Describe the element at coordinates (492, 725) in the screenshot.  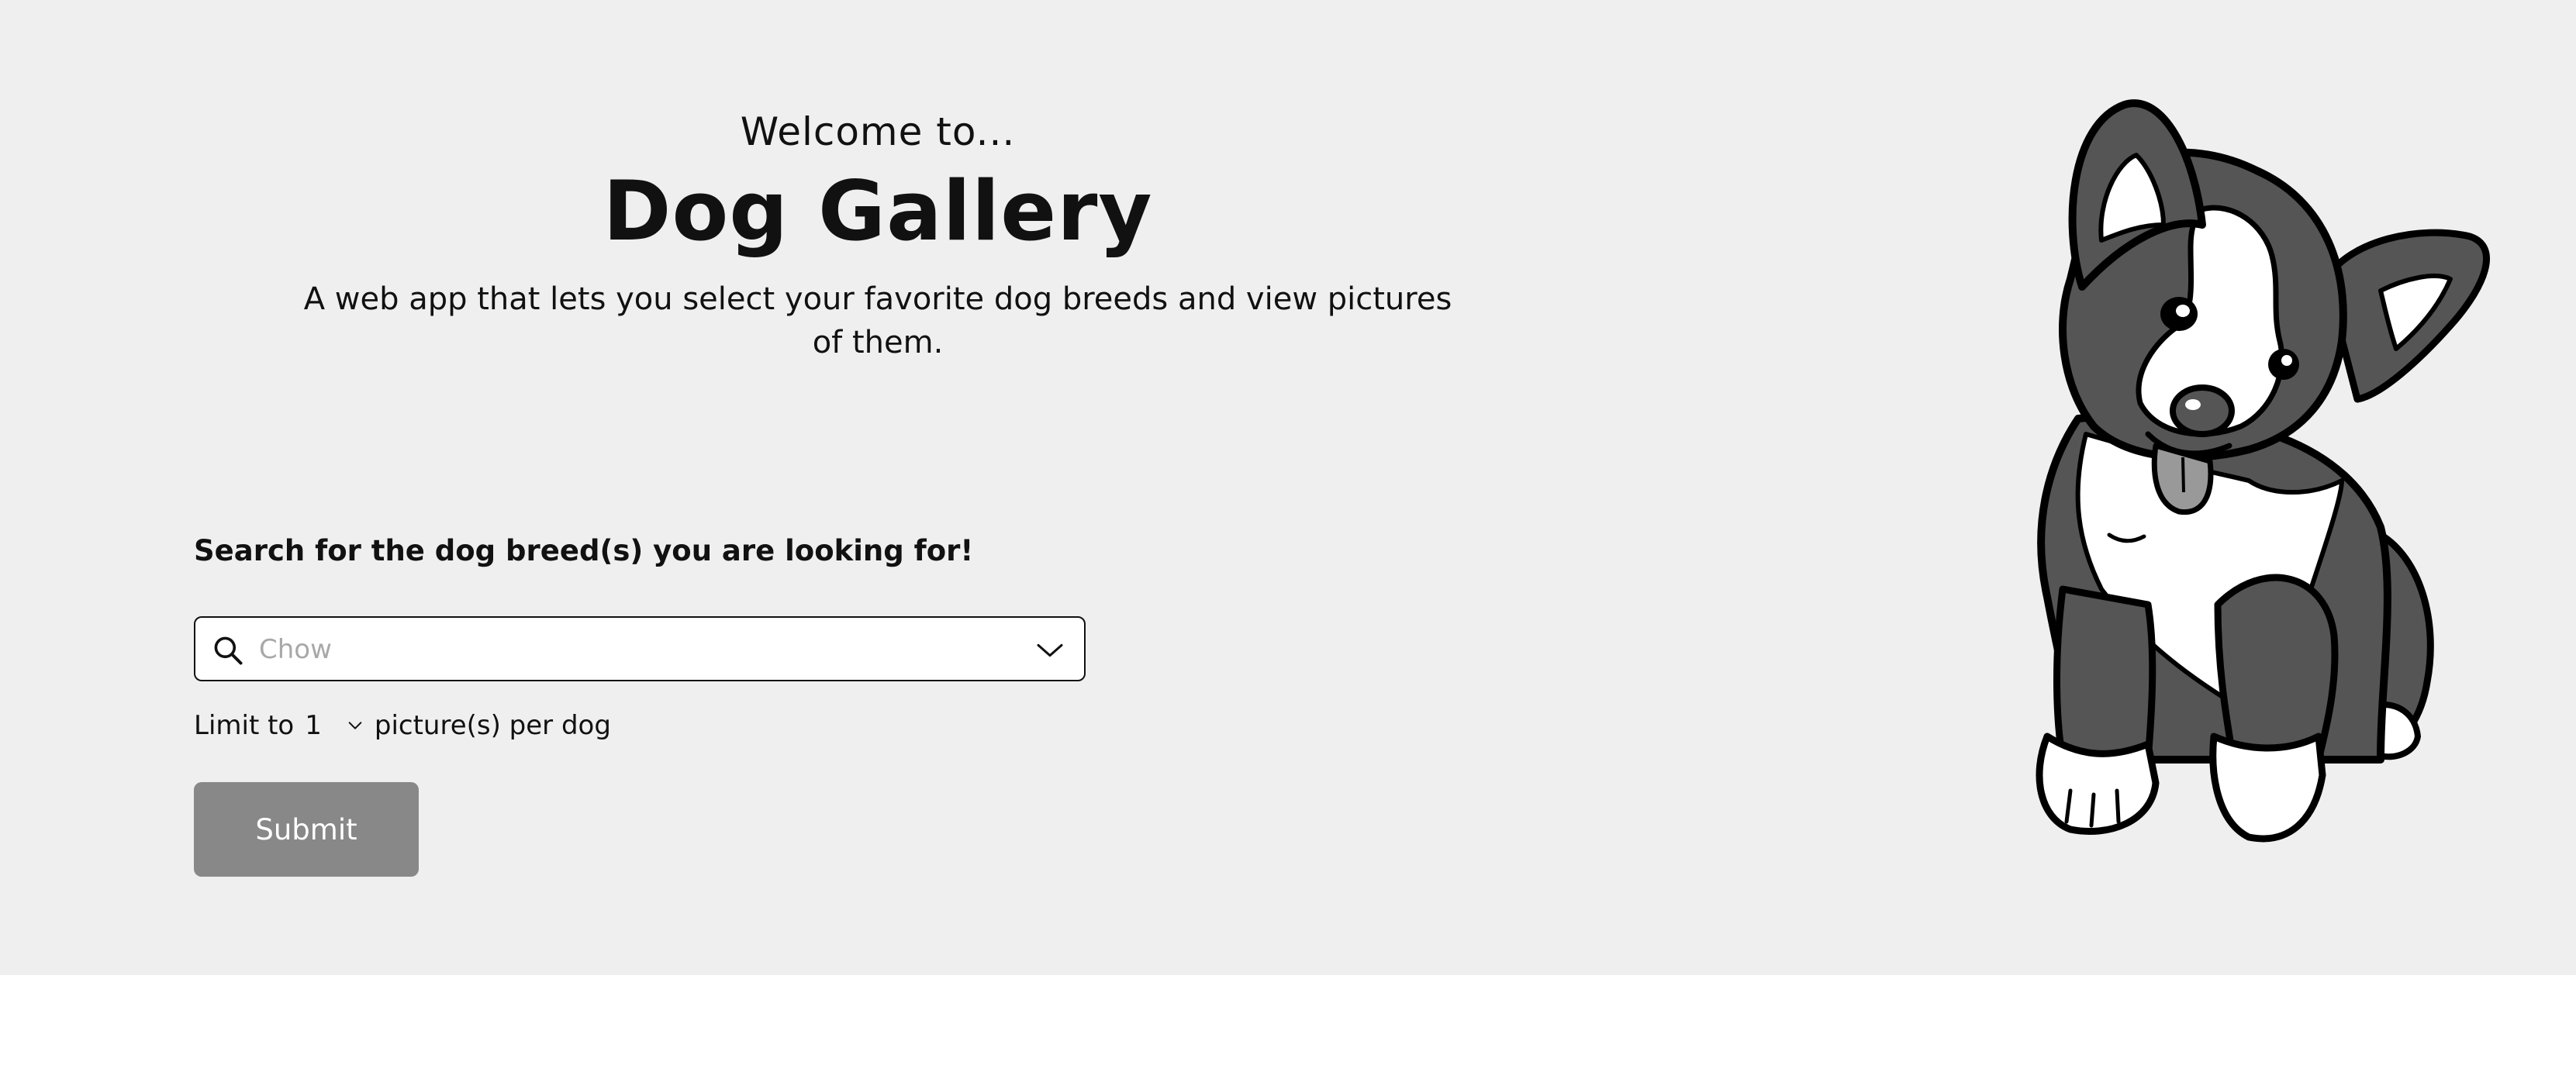
I see `limit-suffix: picture(s) per dog` at that location.